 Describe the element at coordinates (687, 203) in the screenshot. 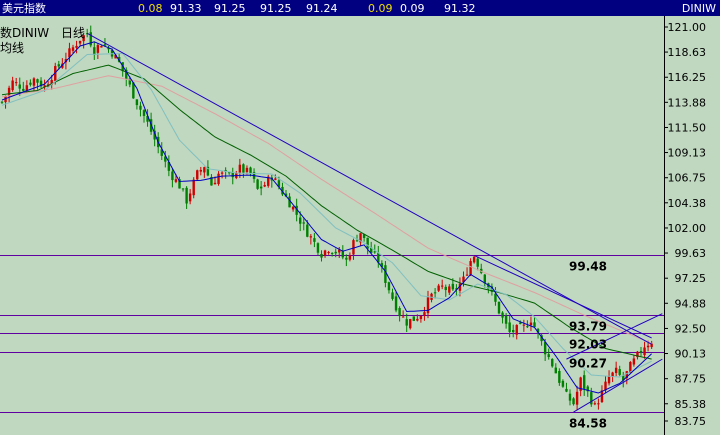

I see `axis-tick-label: 104.38` at that location.